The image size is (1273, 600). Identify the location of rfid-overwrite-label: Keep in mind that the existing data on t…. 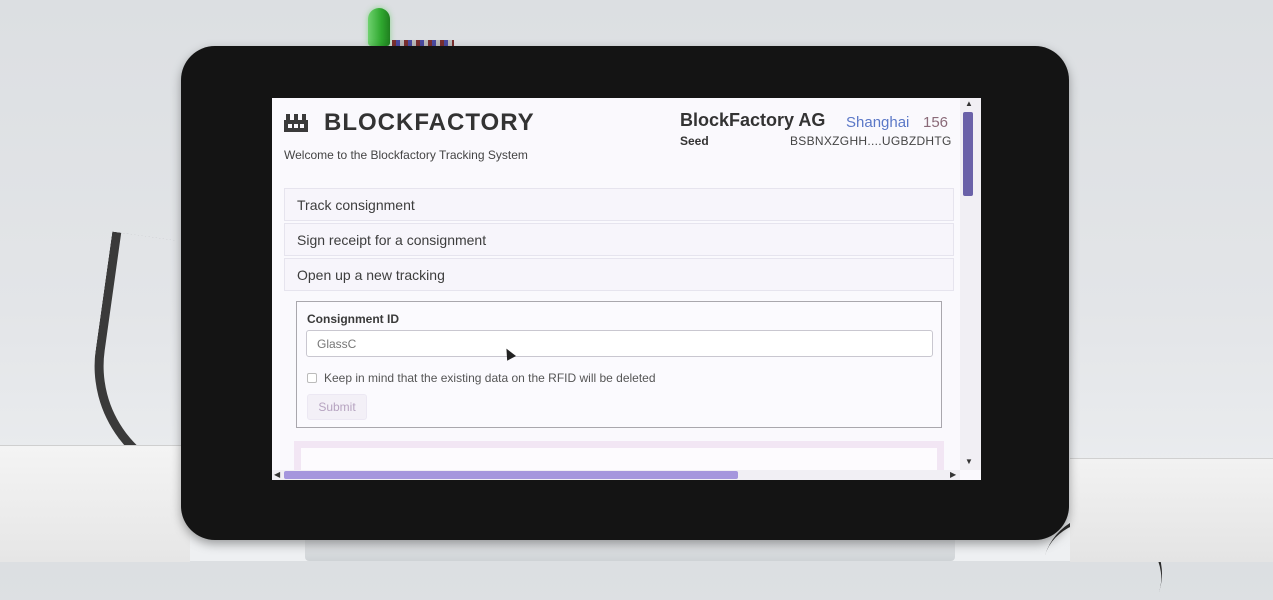
(490, 378).